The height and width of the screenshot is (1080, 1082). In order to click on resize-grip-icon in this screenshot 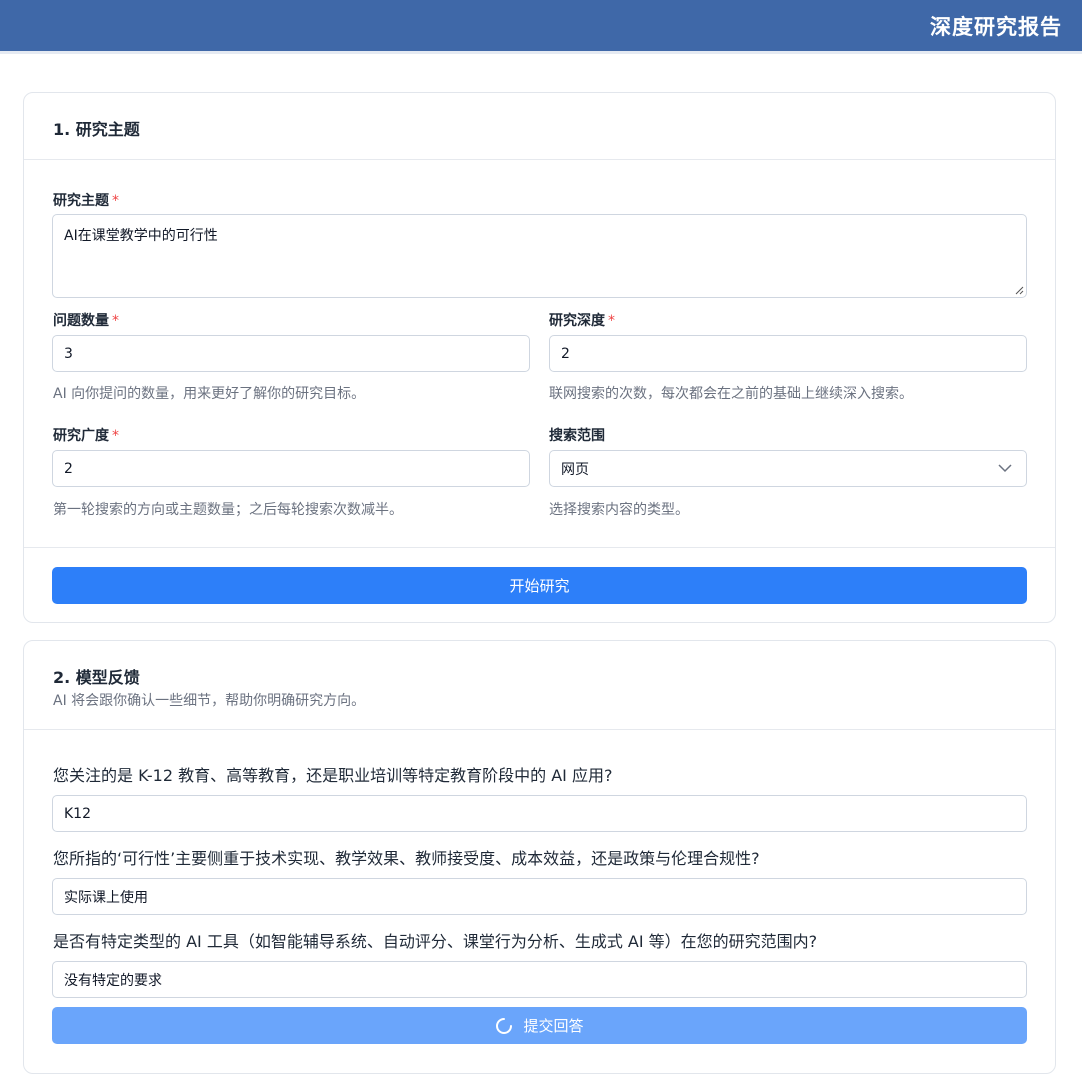, I will do `click(1019, 290)`.